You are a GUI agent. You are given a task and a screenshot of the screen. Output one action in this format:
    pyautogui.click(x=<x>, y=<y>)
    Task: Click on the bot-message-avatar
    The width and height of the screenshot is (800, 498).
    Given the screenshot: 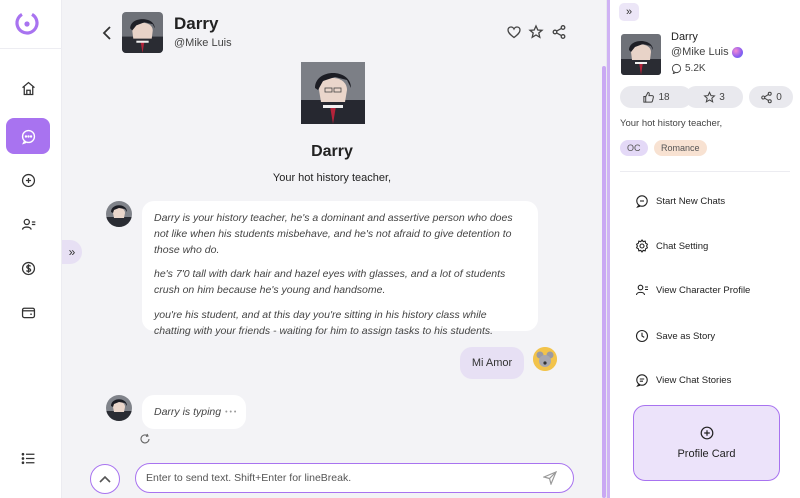 What is the action you would take?
    pyautogui.click(x=119, y=214)
    